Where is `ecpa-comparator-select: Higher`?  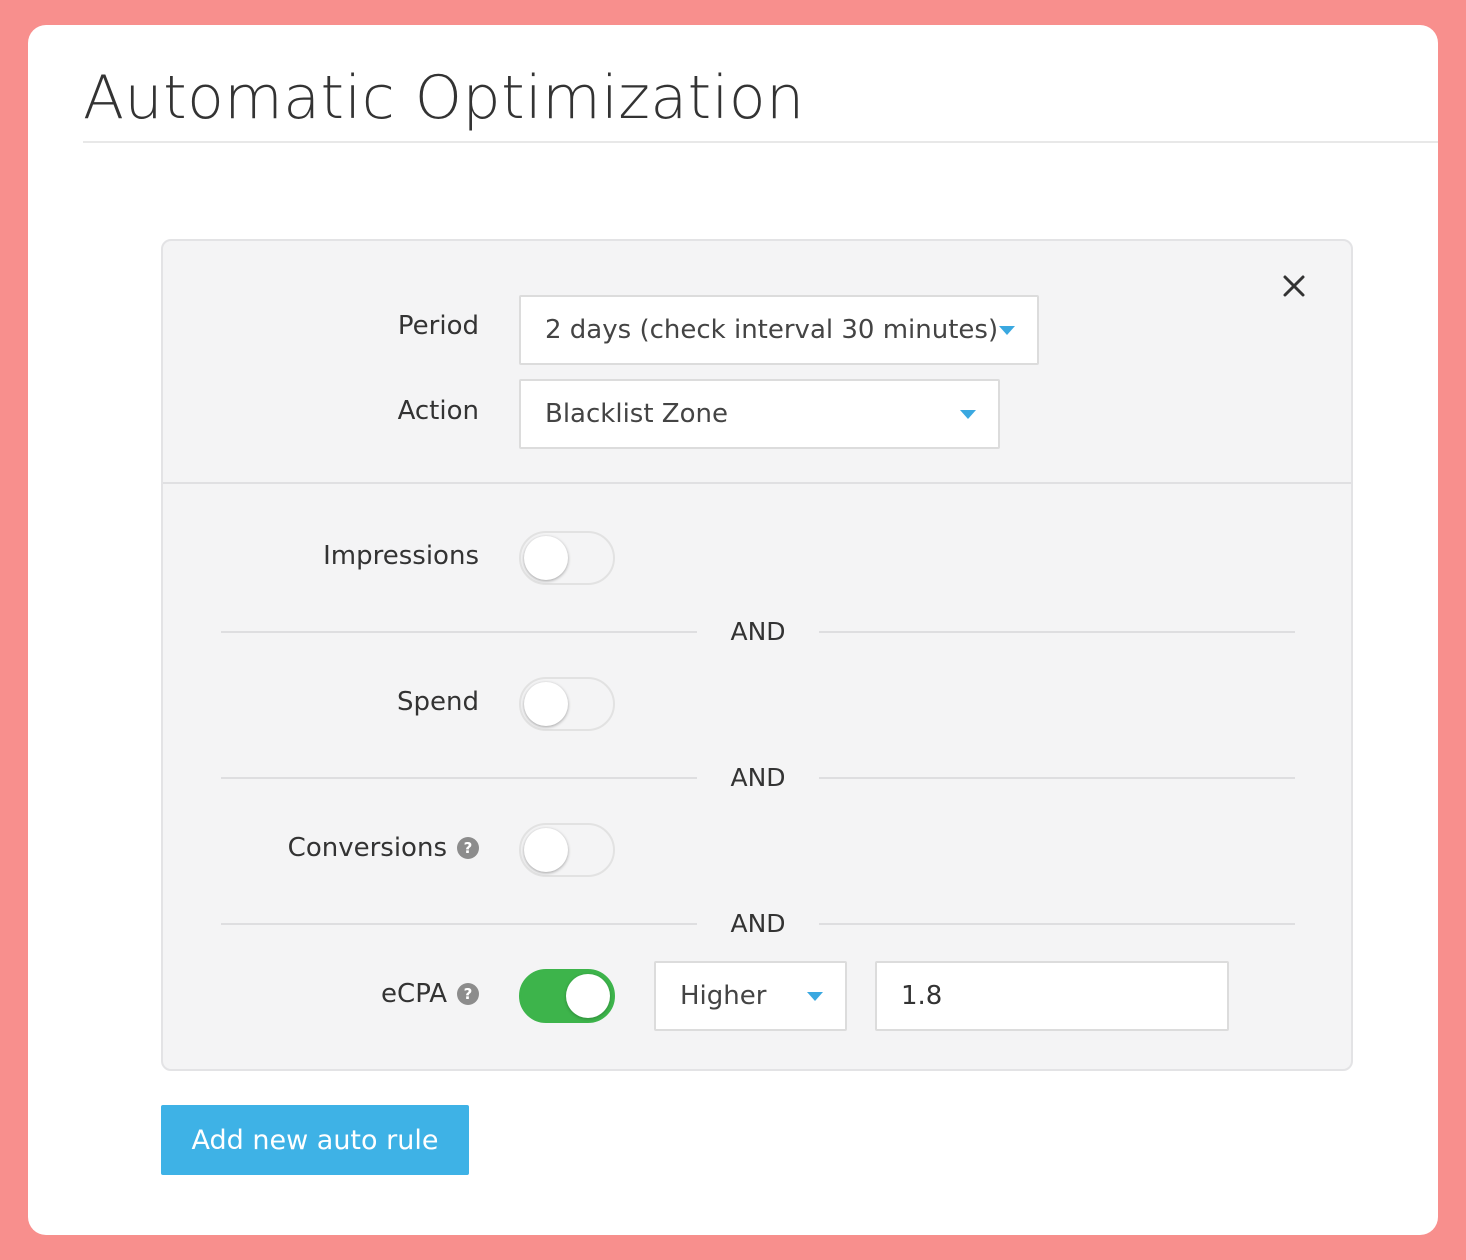 ecpa-comparator-select: Higher is located at coordinates (750, 996).